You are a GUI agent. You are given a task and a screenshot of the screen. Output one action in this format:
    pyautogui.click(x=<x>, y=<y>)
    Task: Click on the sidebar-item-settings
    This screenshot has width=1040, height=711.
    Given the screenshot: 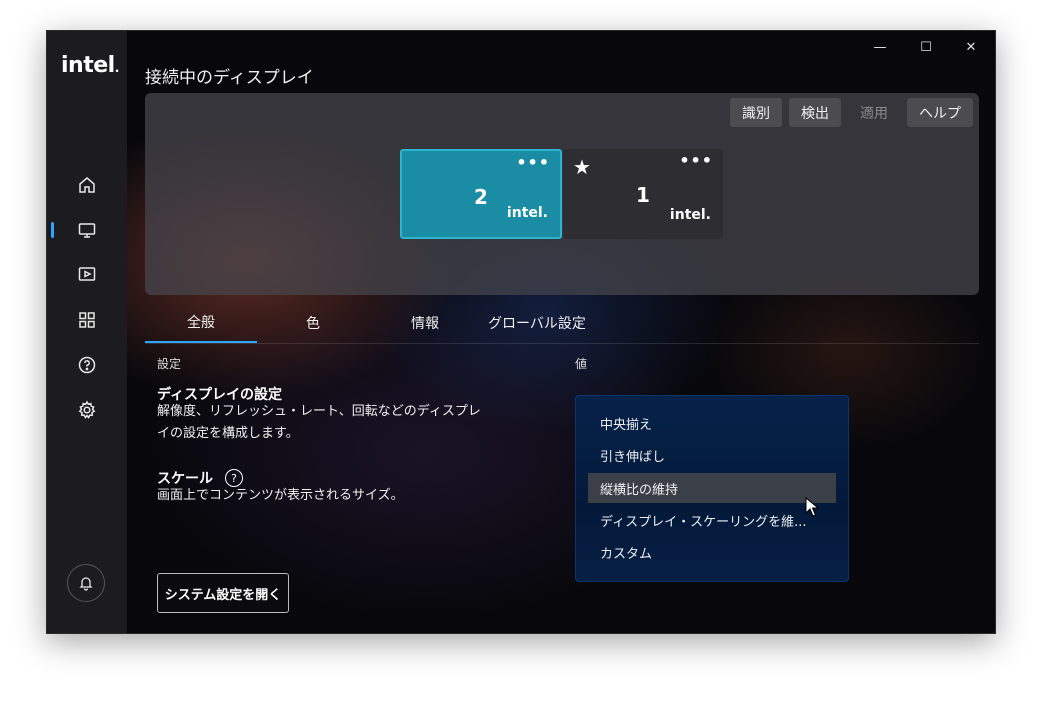 What is the action you would take?
    pyautogui.click(x=87, y=410)
    